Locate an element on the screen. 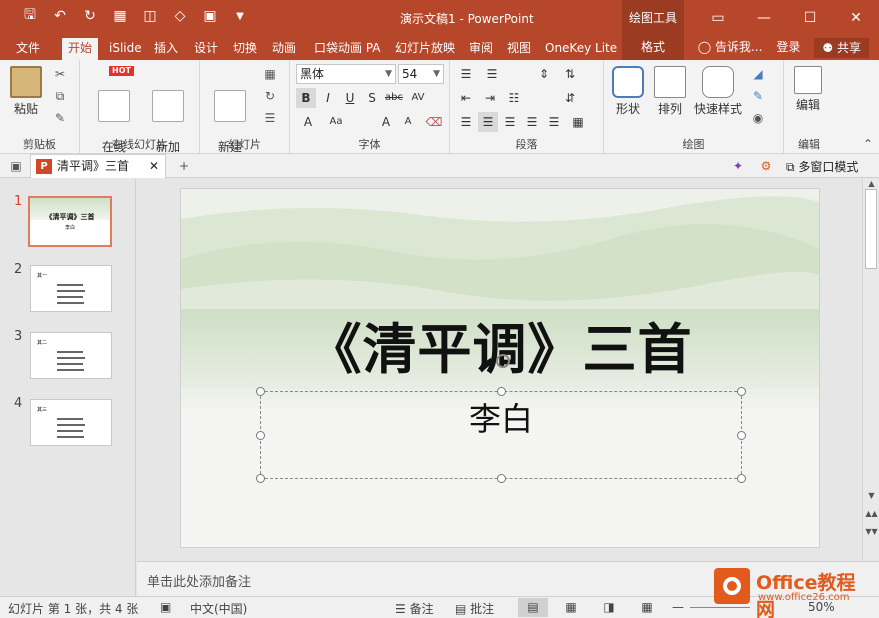  customize-icon: ▼ is located at coordinates (240, 16).